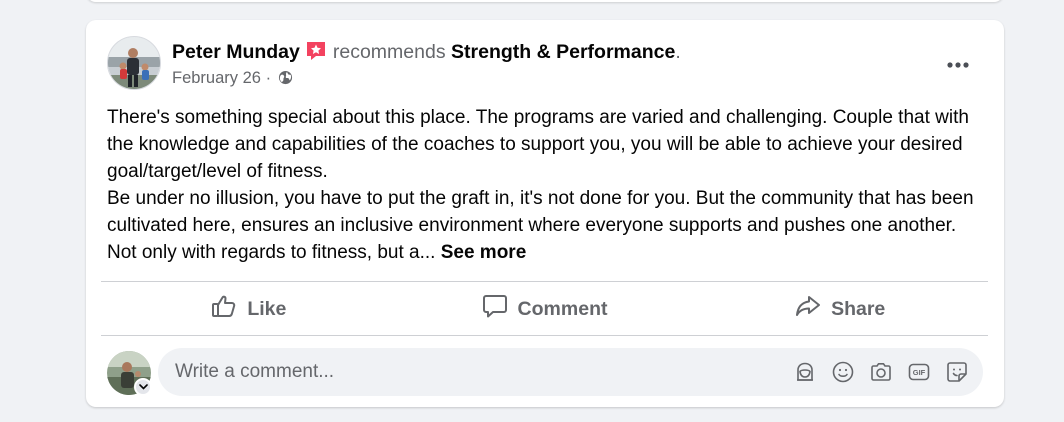 This screenshot has width=1064, height=422. I want to click on share-button: Share, so click(840, 309).